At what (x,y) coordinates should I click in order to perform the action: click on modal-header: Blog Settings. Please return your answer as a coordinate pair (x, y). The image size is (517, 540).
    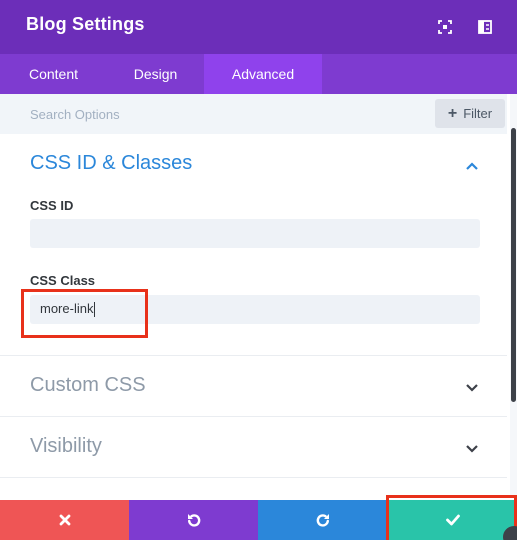
    Looking at the image, I should click on (258, 27).